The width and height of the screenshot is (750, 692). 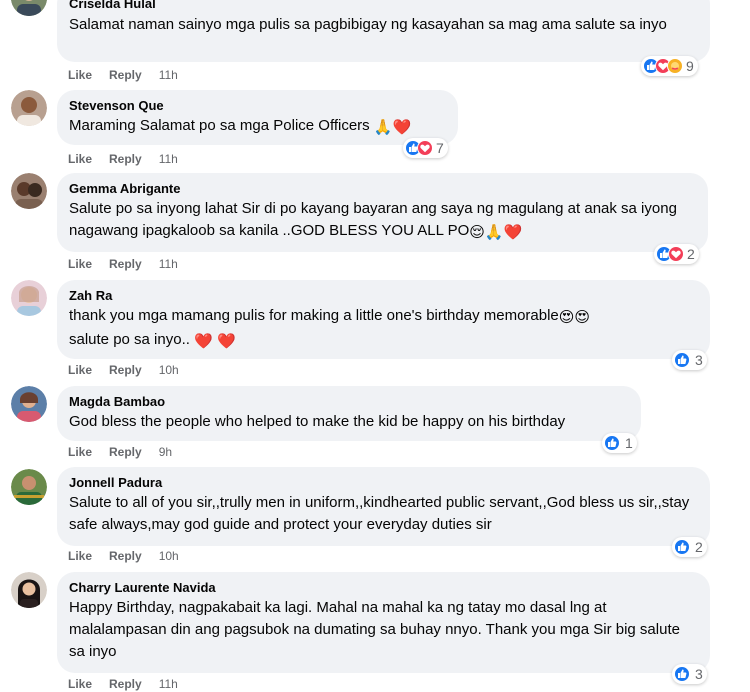 What do you see at coordinates (496, 232) in the screenshot?
I see `emoji: 😌🙏❤️` at bounding box center [496, 232].